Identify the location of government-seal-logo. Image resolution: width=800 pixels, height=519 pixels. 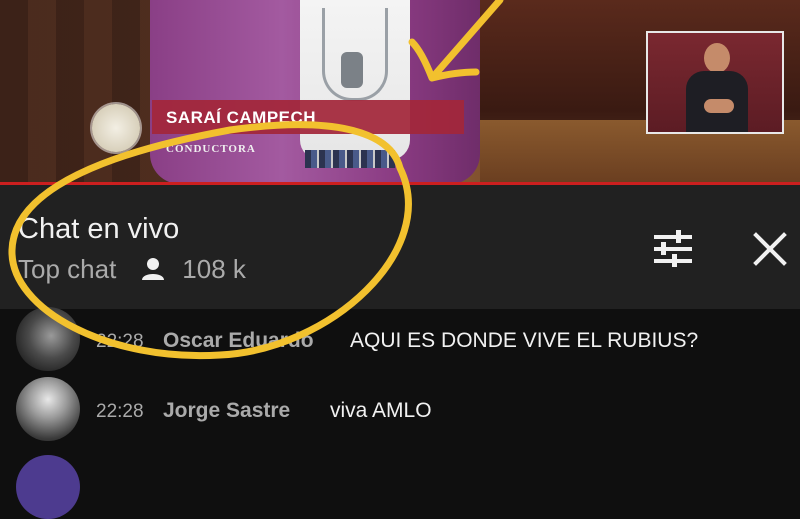
(116, 128).